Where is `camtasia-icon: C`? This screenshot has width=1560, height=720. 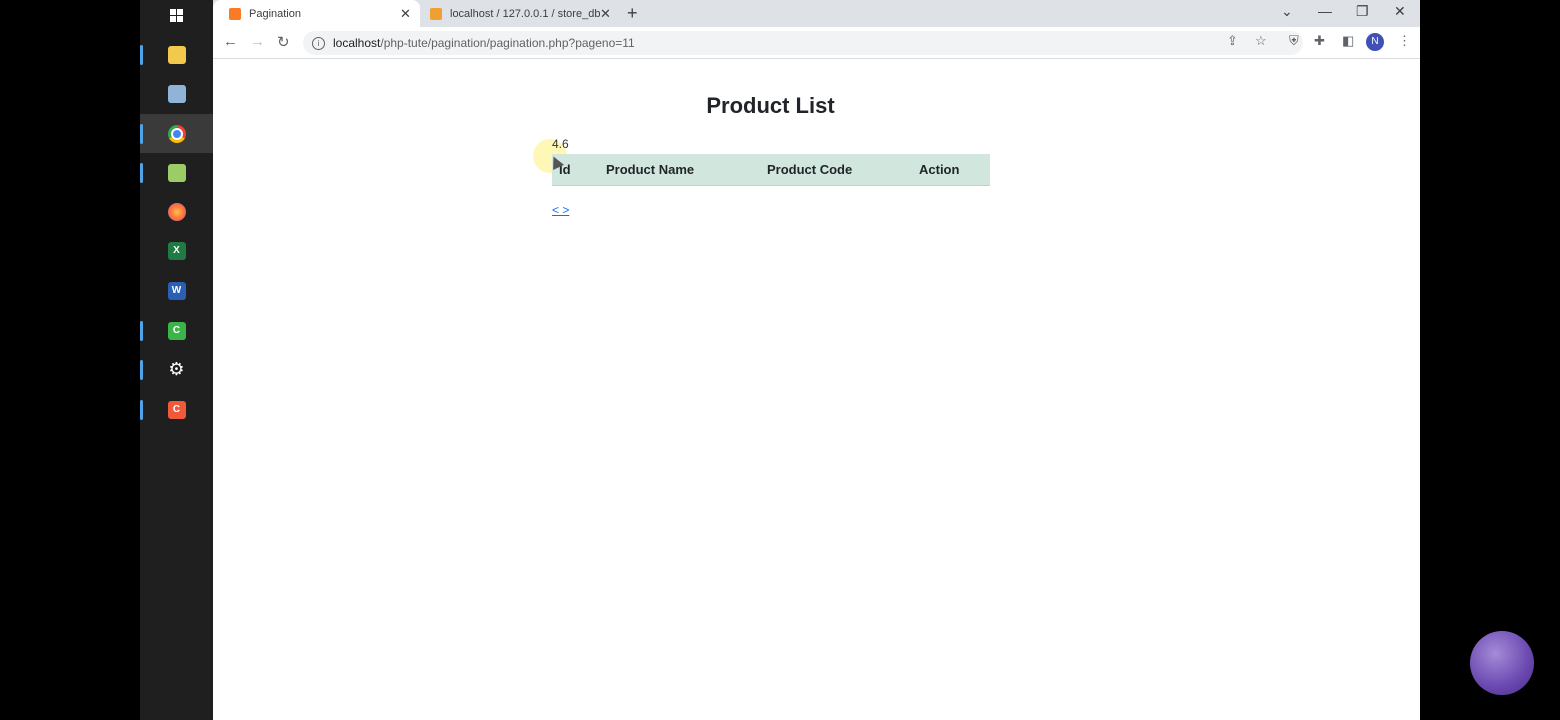 camtasia-icon: C is located at coordinates (176, 330).